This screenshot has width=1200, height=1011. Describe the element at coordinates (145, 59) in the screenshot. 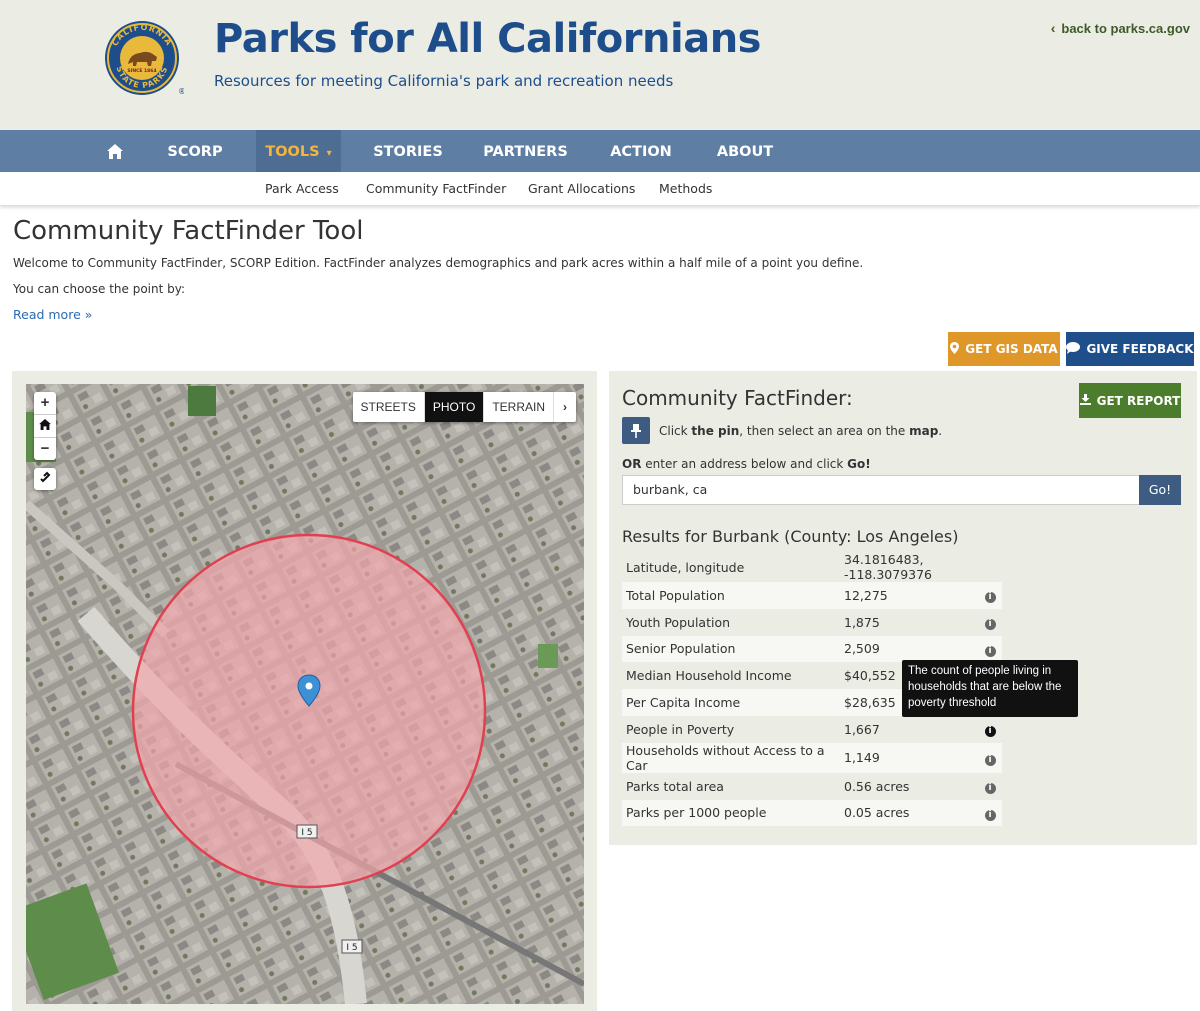

I see `california-state-parks-logo: SINCE 1864 CALIFORNIA STATE PARKS ®` at that location.